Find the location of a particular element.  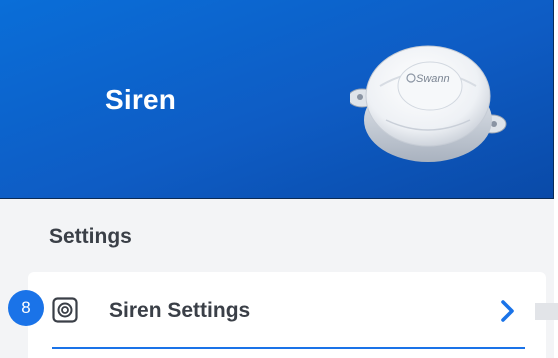

item-highlight-underline is located at coordinates (288, 348).